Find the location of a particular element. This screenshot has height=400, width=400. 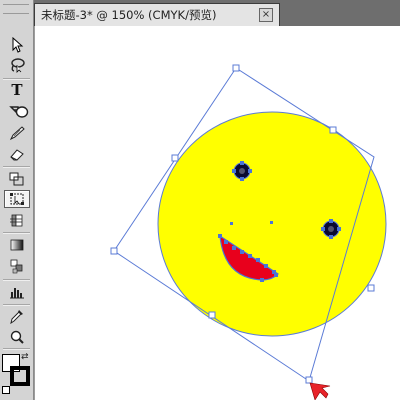

stroke-swatch is located at coordinates (20, 376).